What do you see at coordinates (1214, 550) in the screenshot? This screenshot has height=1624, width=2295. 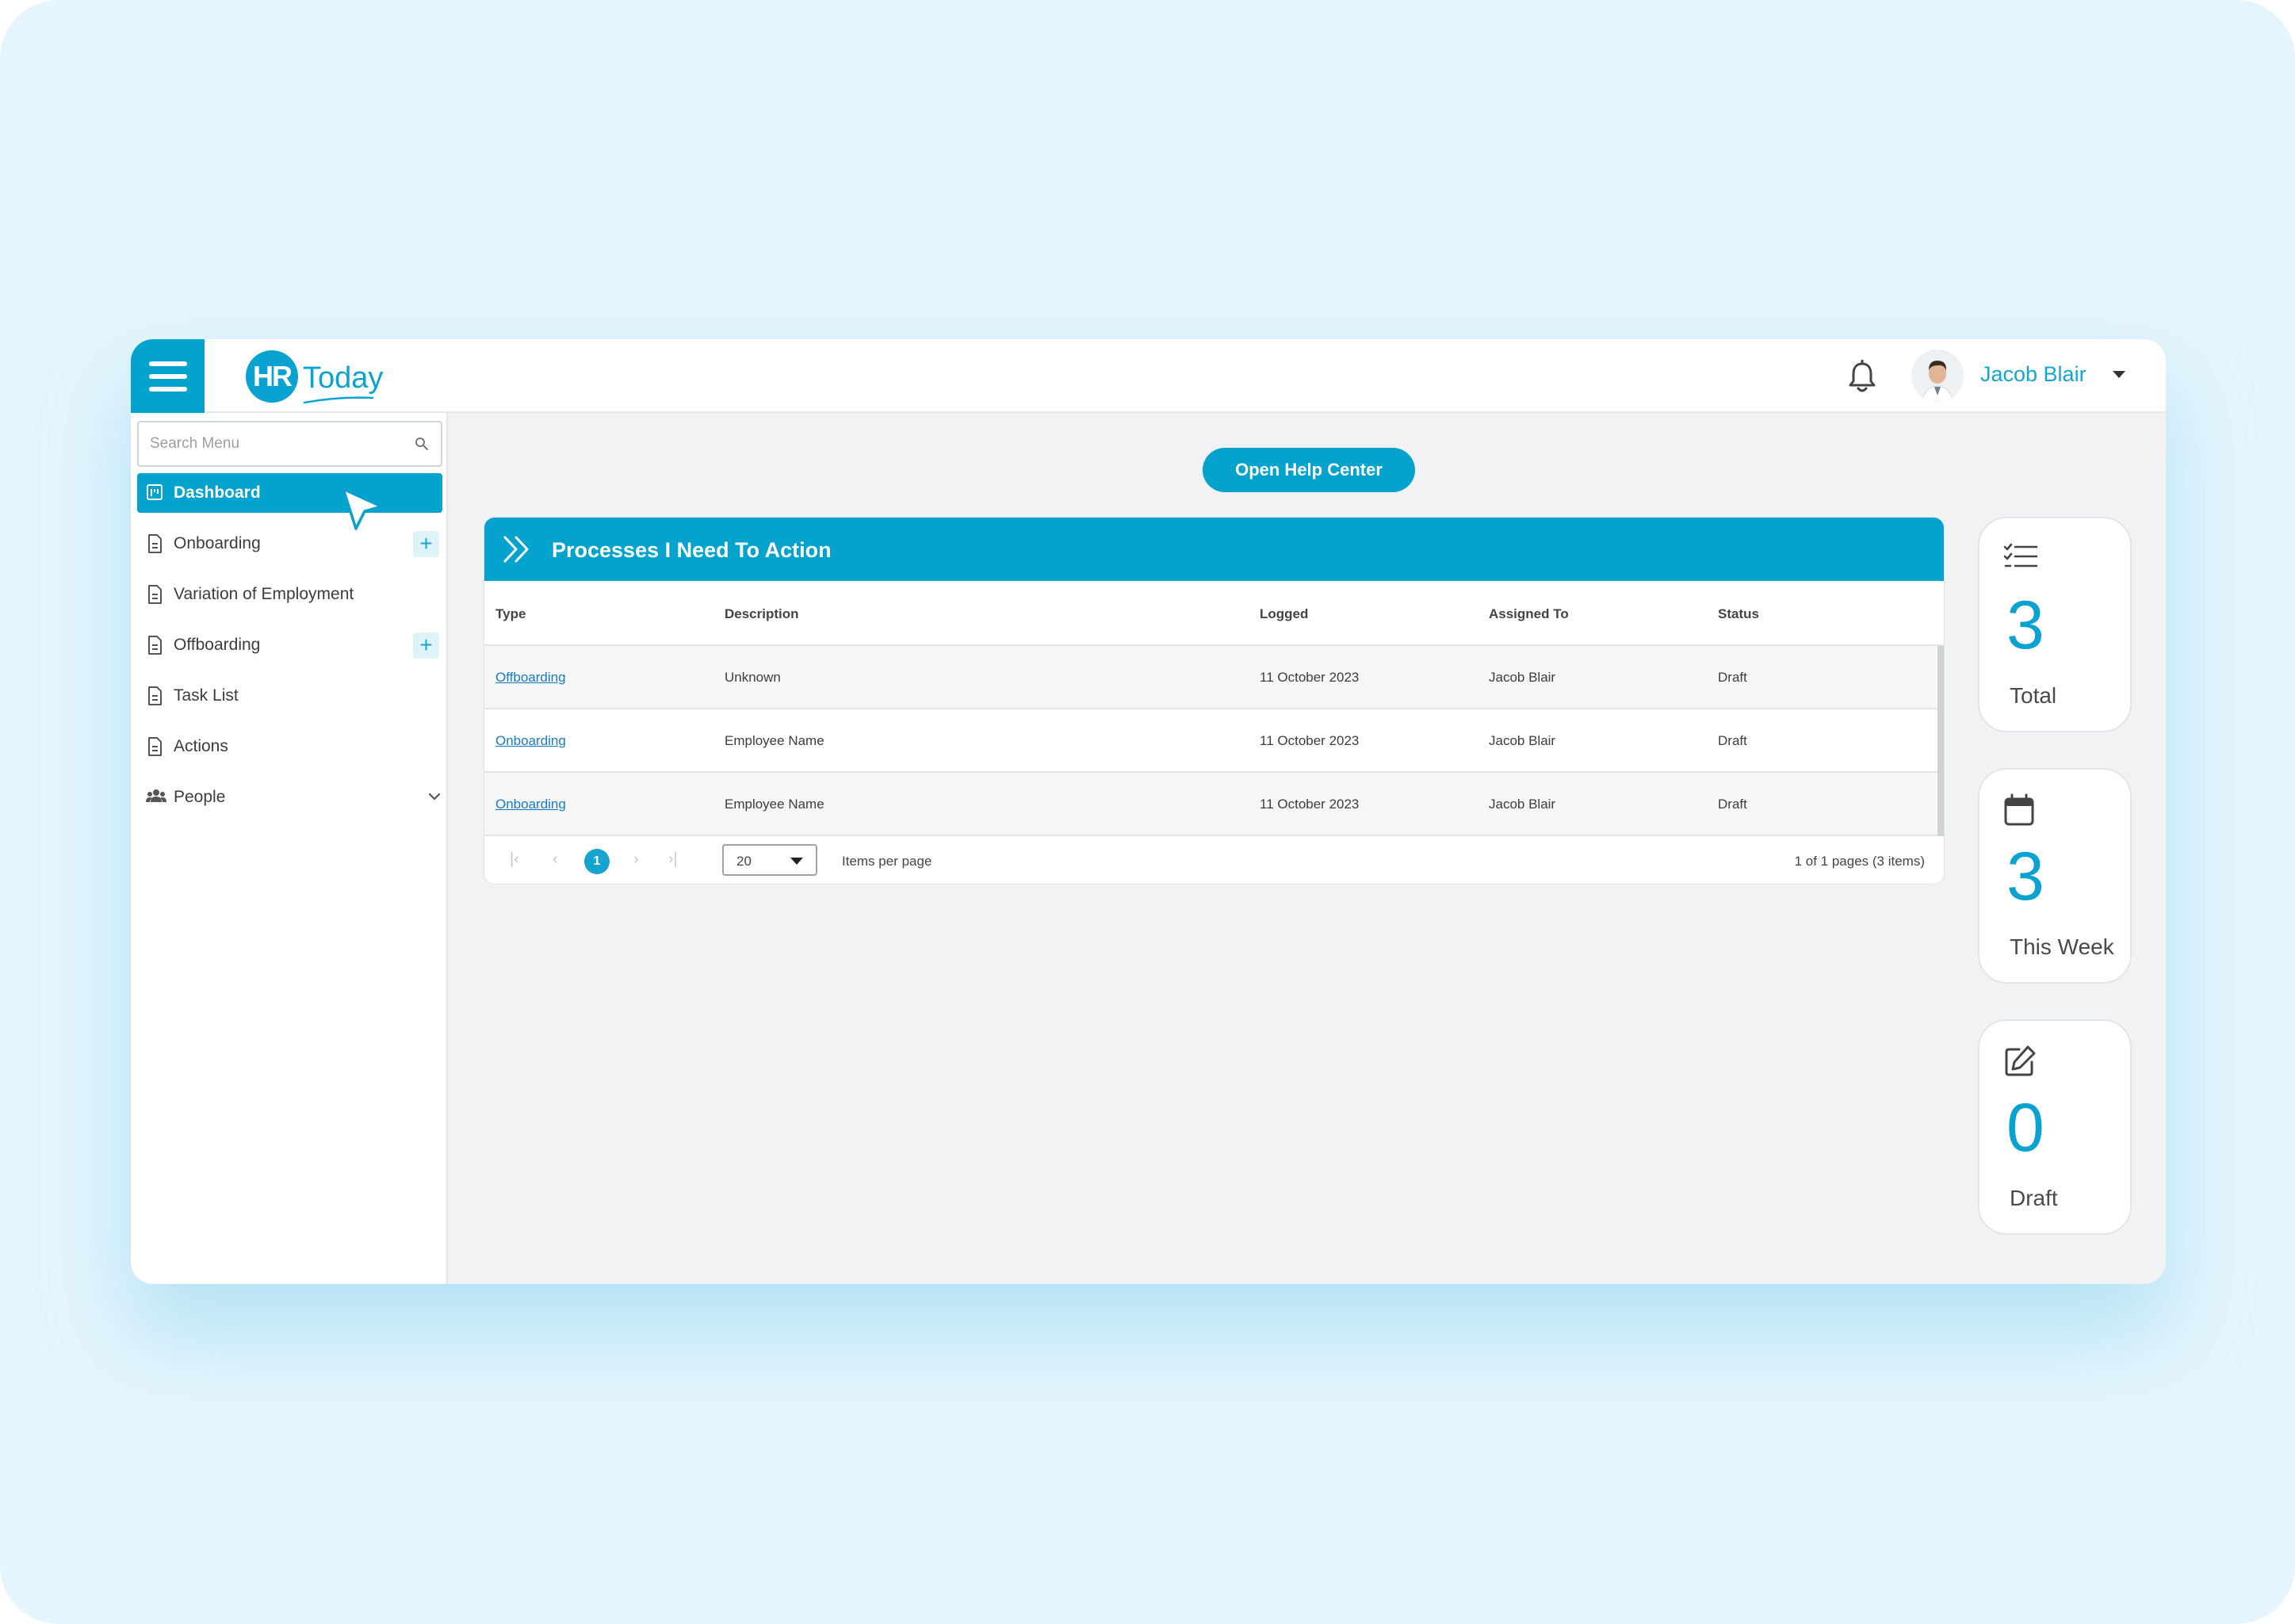 I see `panel-header: Processes I Need To Action` at bounding box center [1214, 550].